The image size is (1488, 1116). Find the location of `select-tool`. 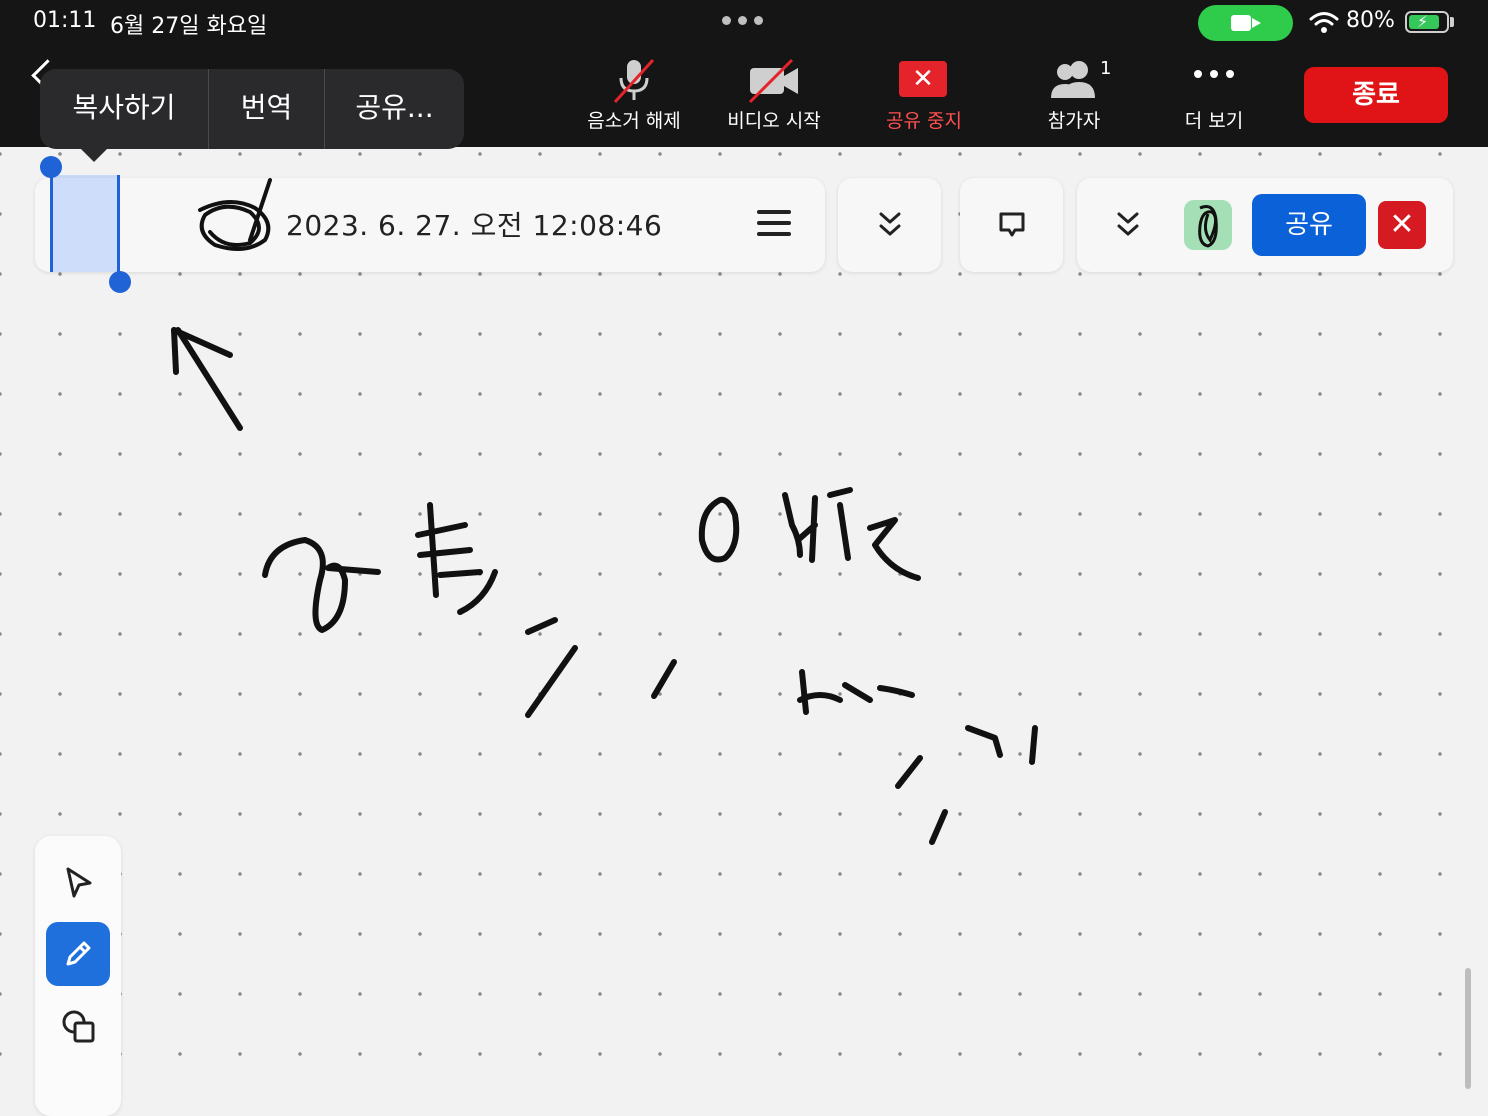

select-tool is located at coordinates (78, 882).